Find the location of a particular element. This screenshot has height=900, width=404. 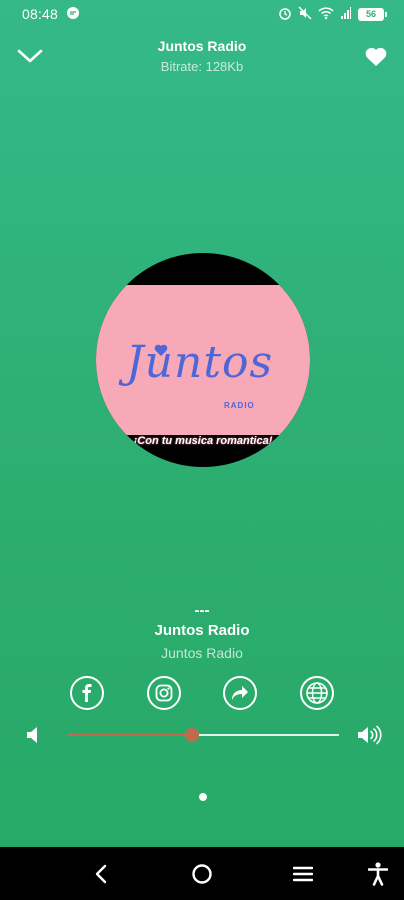

collapse-button is located at coordinates (30, 56).